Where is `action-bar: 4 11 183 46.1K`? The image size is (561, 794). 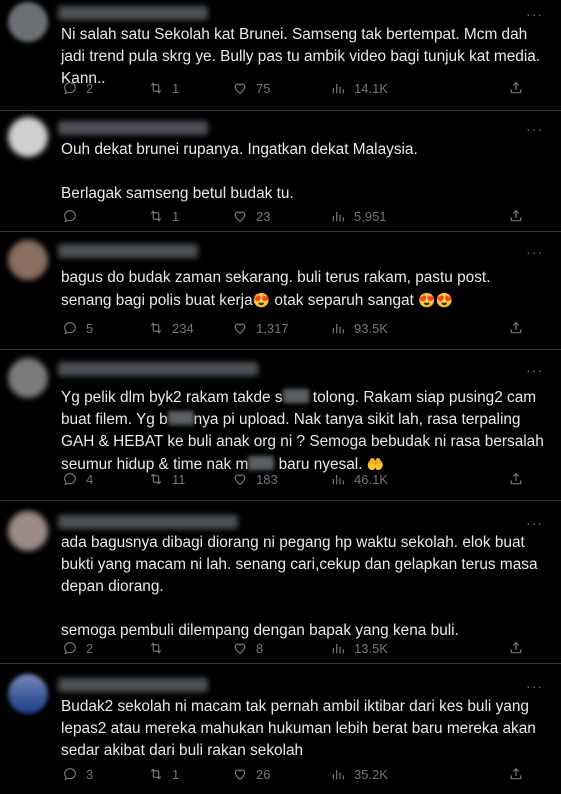 action-bar: 4 11 183 46.1K is located at coordinates (292, 480).